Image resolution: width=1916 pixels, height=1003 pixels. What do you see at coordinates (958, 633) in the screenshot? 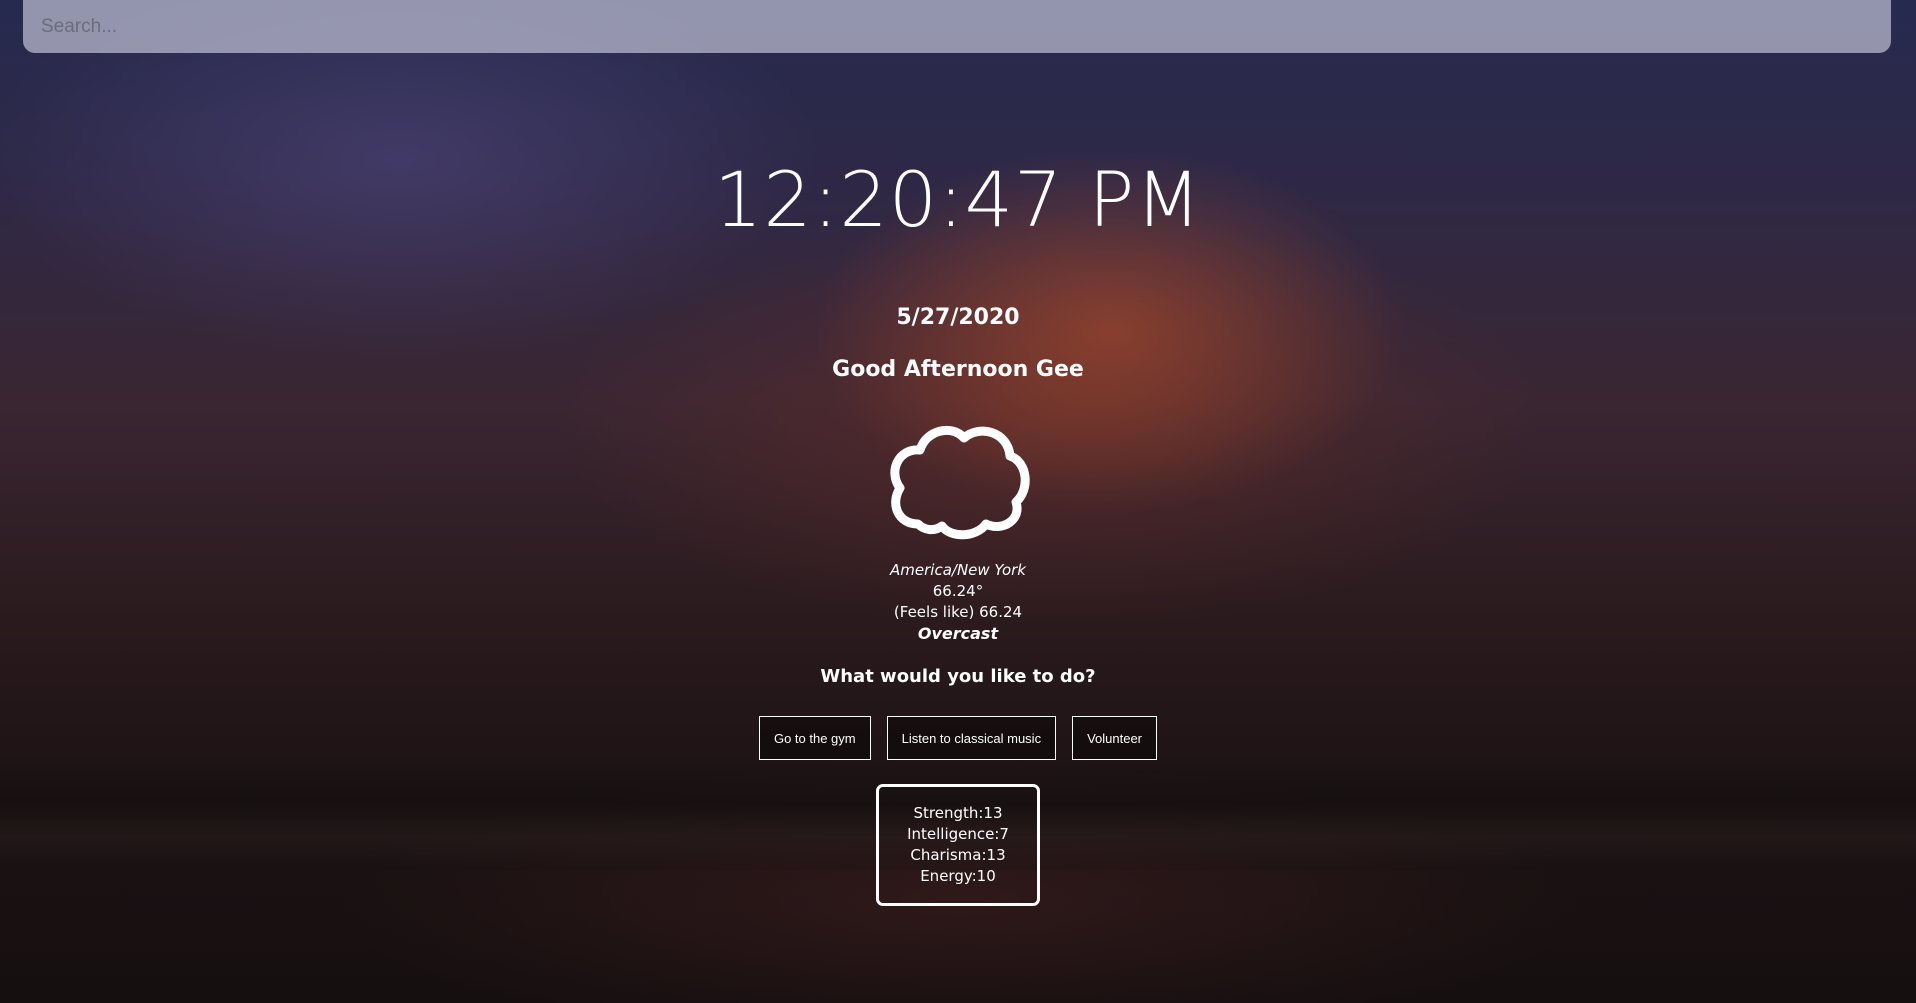
I see `weather-description: Overcast` at bounding box center [958, 633].